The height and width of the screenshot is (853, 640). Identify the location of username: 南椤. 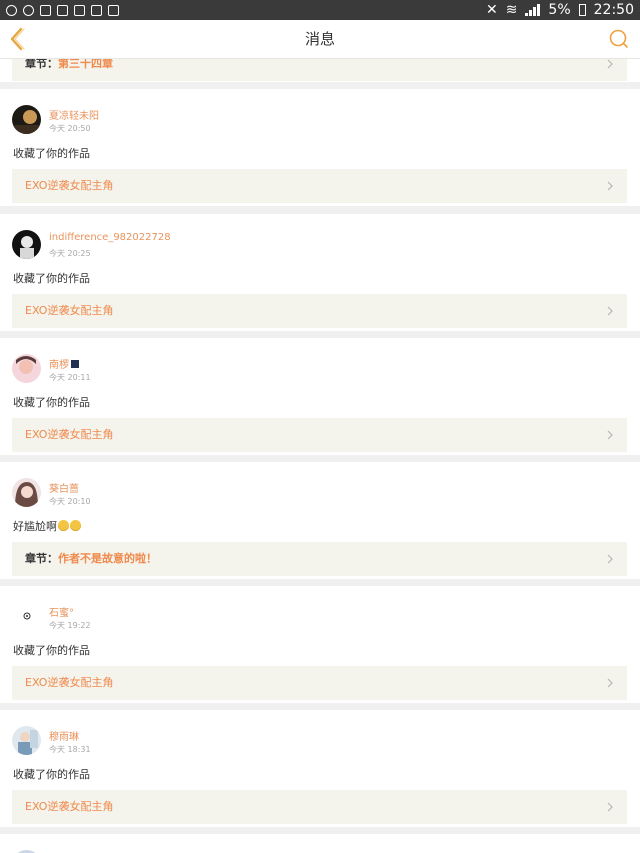
(64, 363).